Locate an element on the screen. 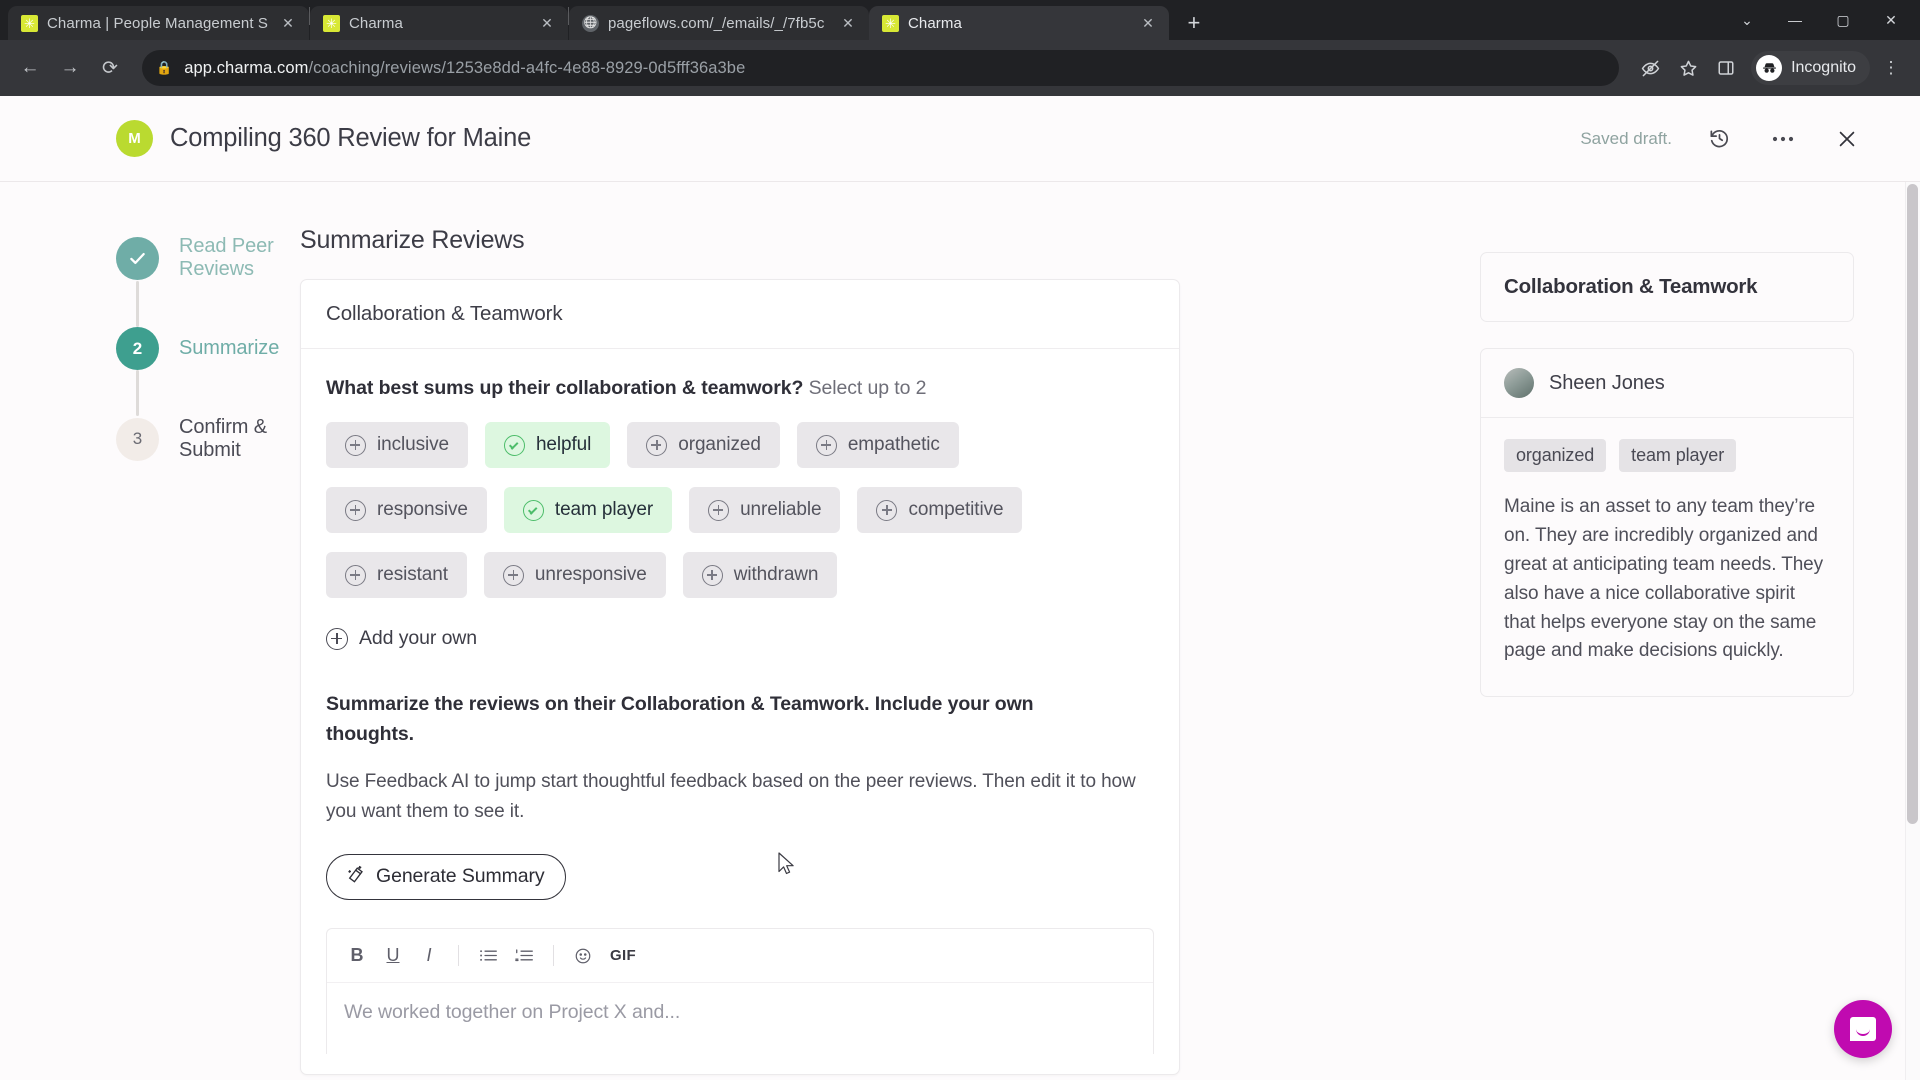  panel-title: Collaboration & Teamwork is located at coordinates (1631, 286).